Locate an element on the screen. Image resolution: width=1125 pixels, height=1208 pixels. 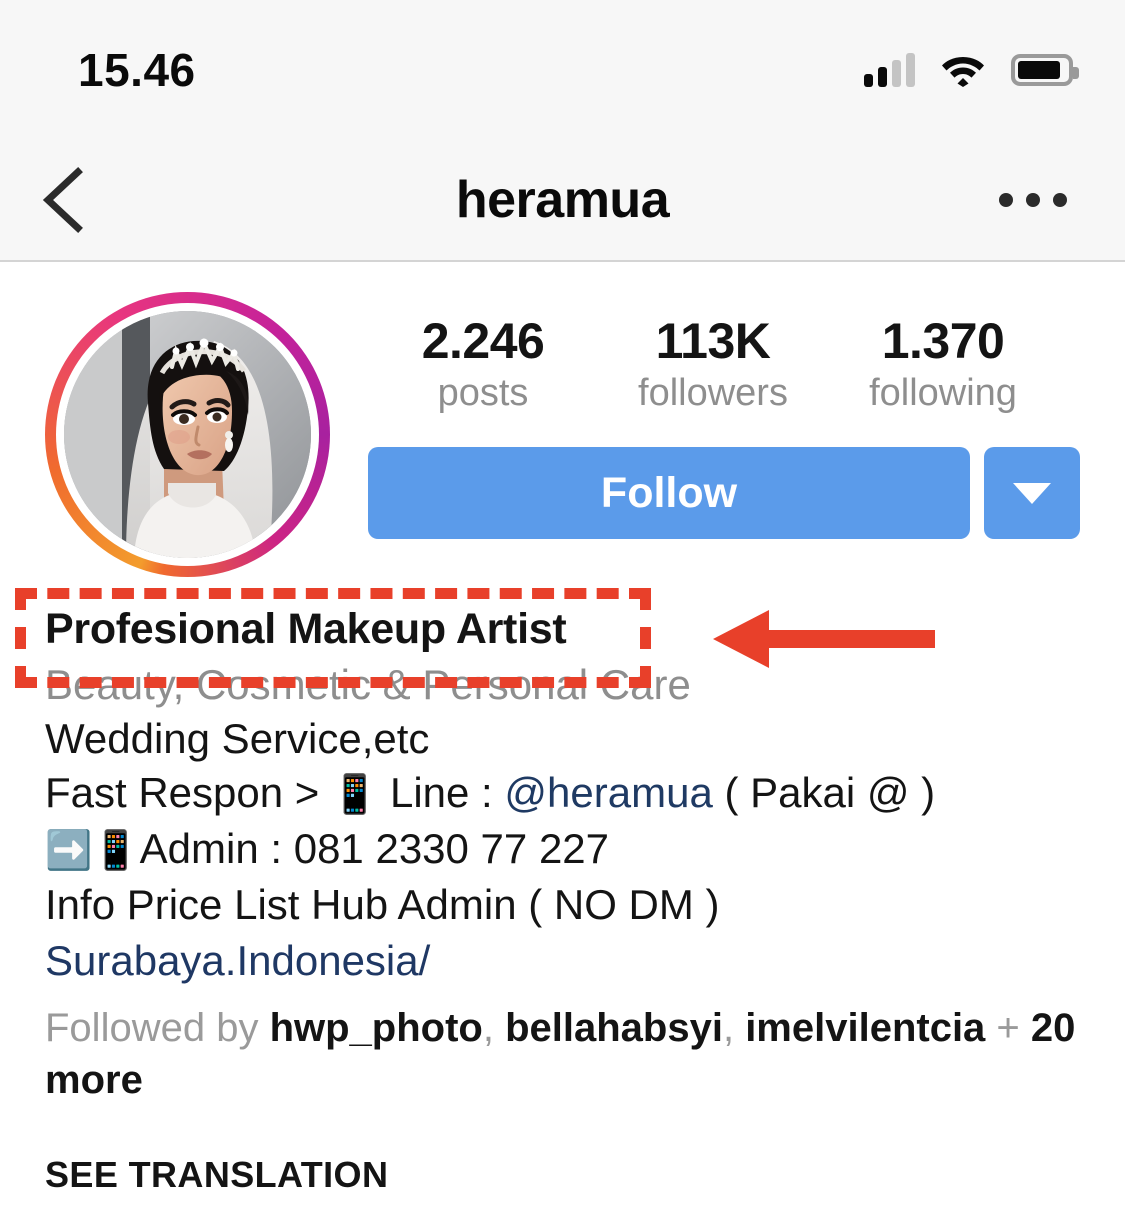
chevron-down-icon is located at coordinates (1032, 493).